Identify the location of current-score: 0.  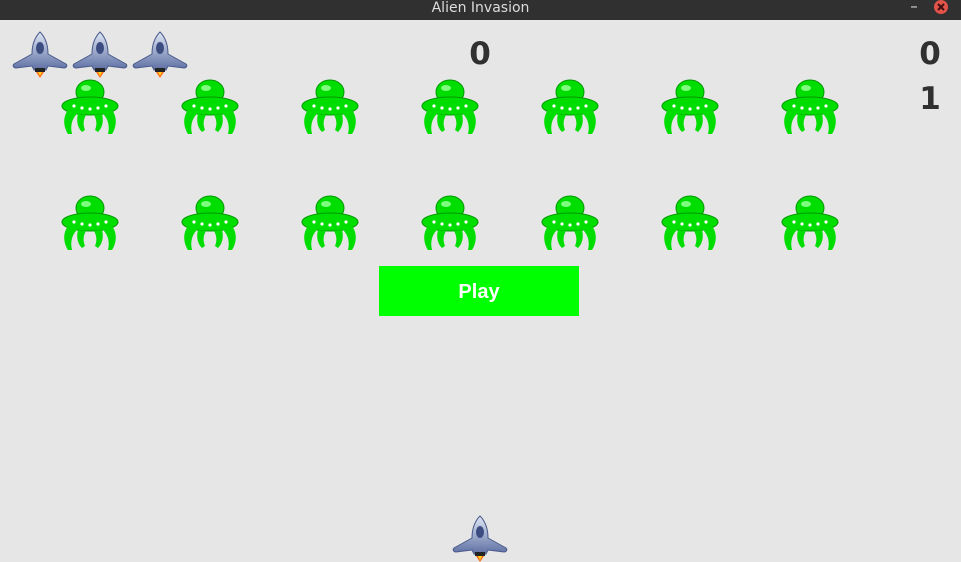
(480, 54).